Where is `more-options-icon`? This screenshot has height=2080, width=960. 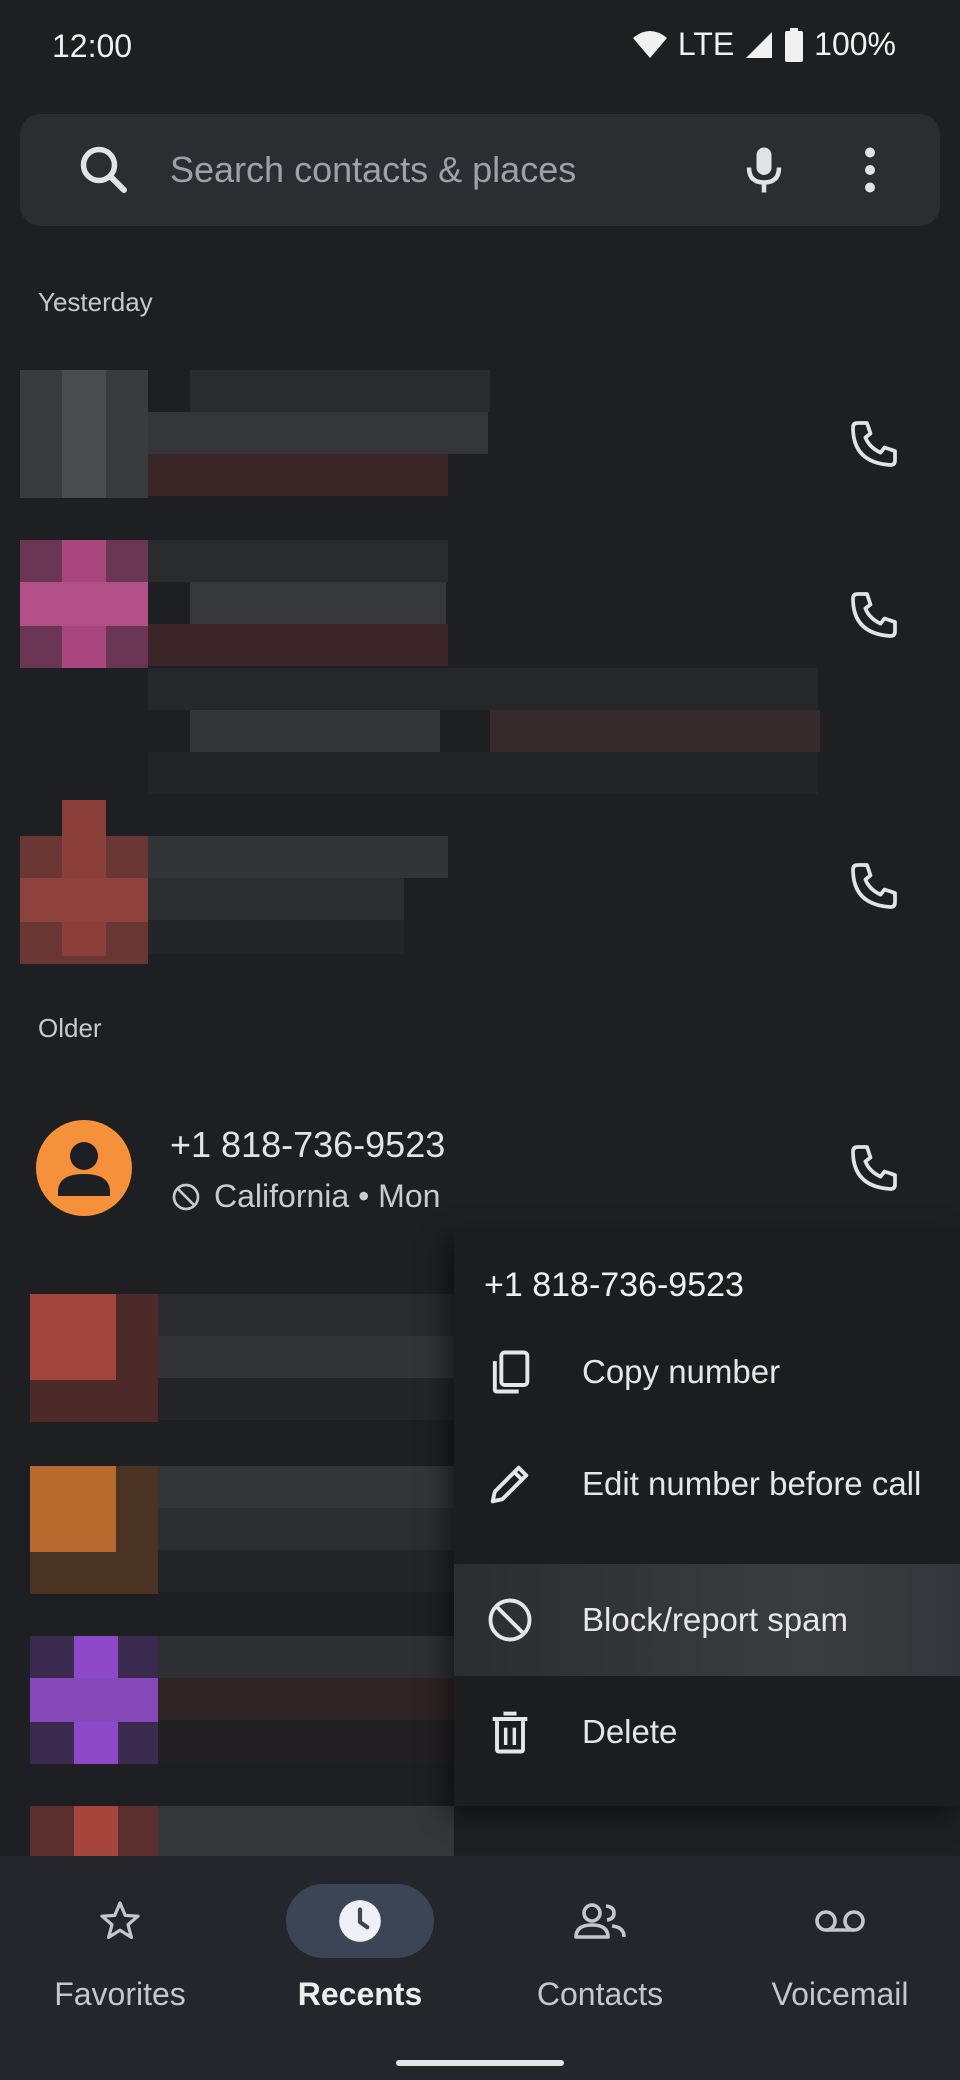
more-options-icon is located at coordinates (870, 170).